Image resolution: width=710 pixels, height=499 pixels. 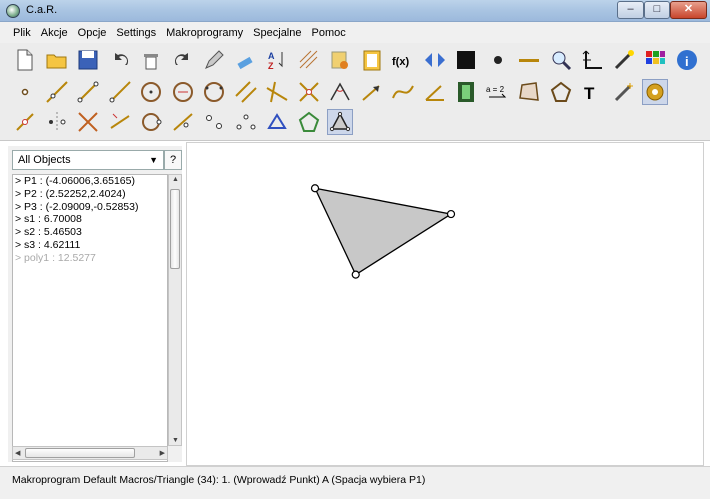 What do you see at coordinates (309, 60) in the screenshot?
I see `grid-tool-button` at bounding box center [309, 60].